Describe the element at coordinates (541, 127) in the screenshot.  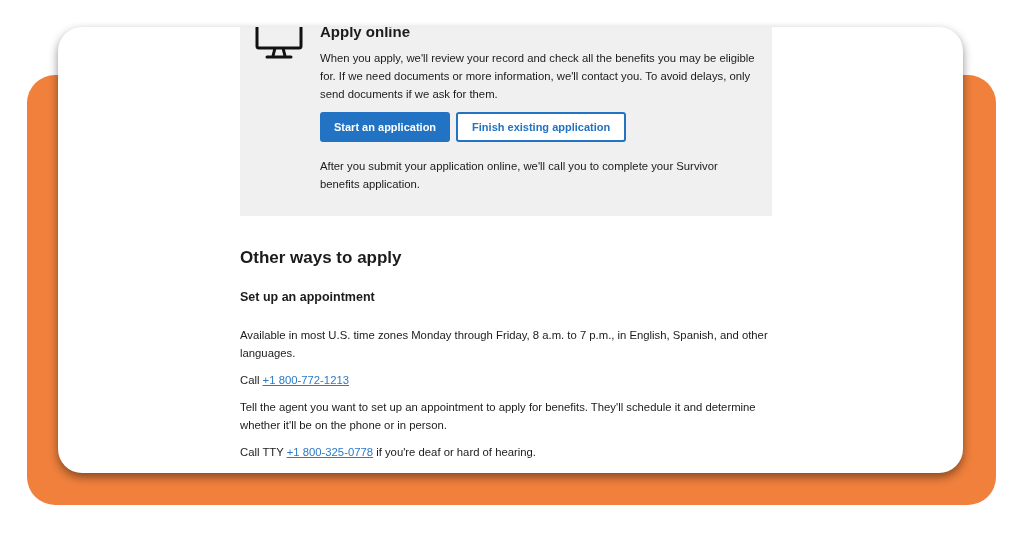
I see `finish-button: Finish existing application` at that location.